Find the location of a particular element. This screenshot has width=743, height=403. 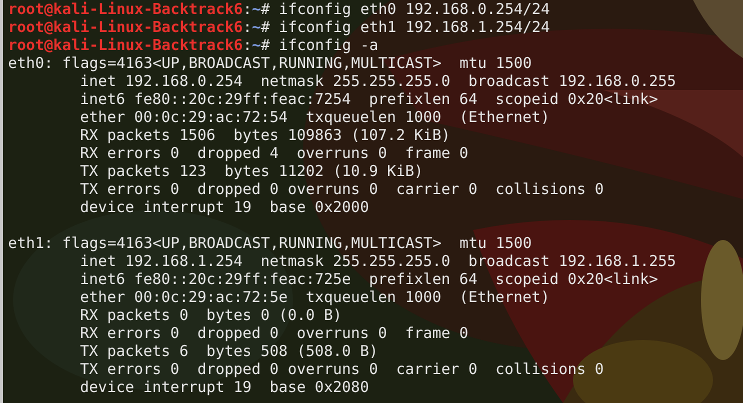

output-line: TX packets 123 bytes 11202 (10.9 KiB) is located at coordinates (252, 171).